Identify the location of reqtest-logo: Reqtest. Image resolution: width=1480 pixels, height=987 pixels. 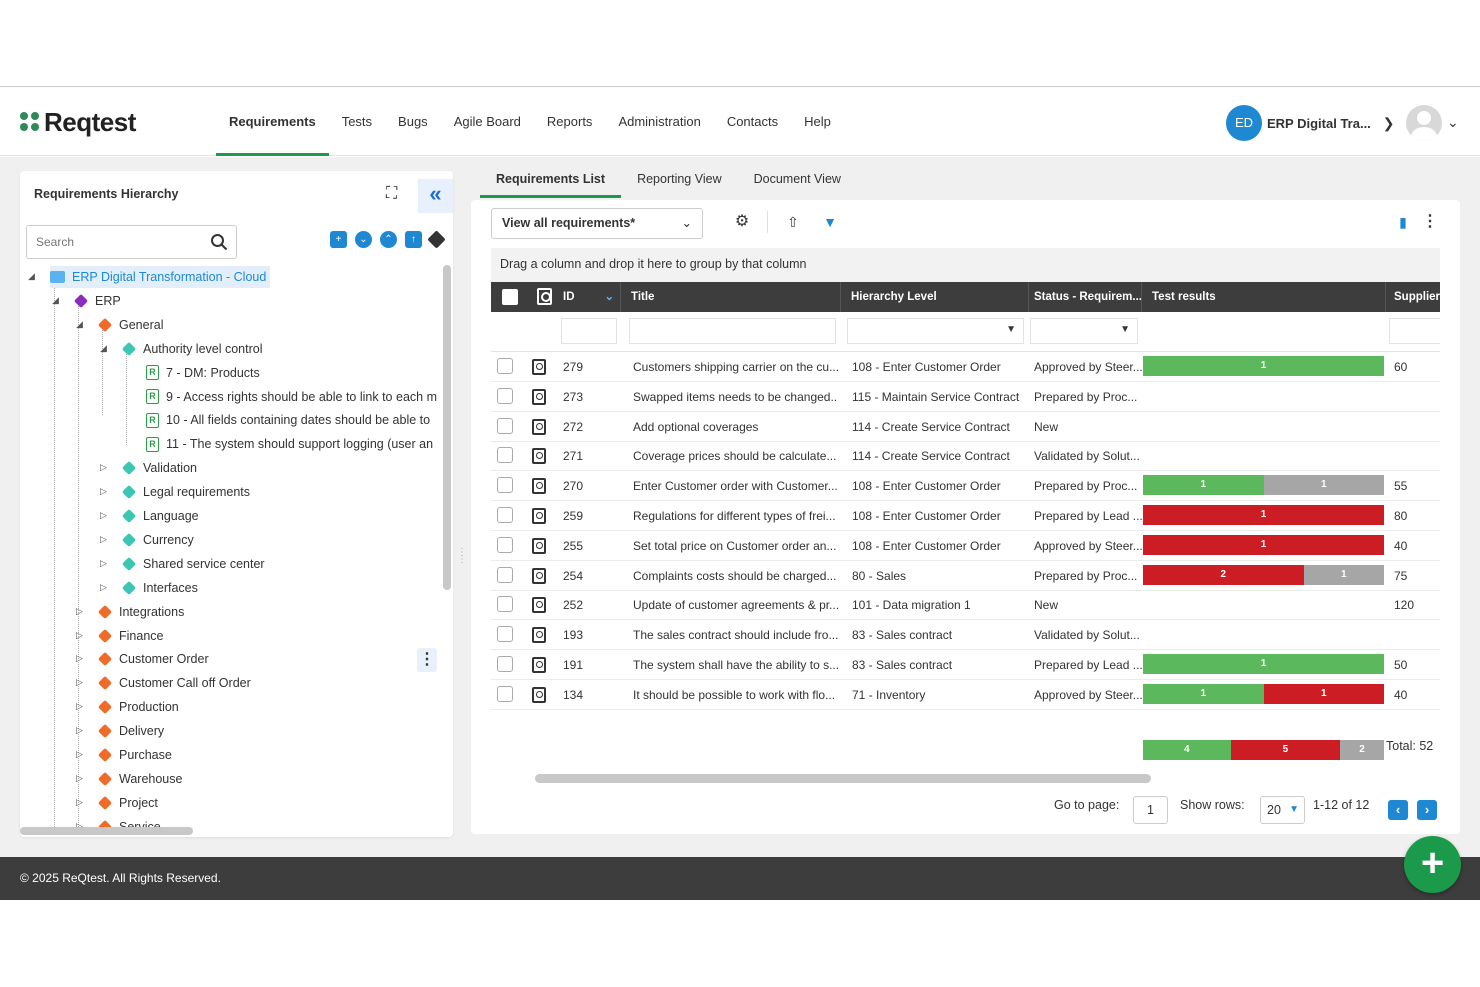
(78, 122).